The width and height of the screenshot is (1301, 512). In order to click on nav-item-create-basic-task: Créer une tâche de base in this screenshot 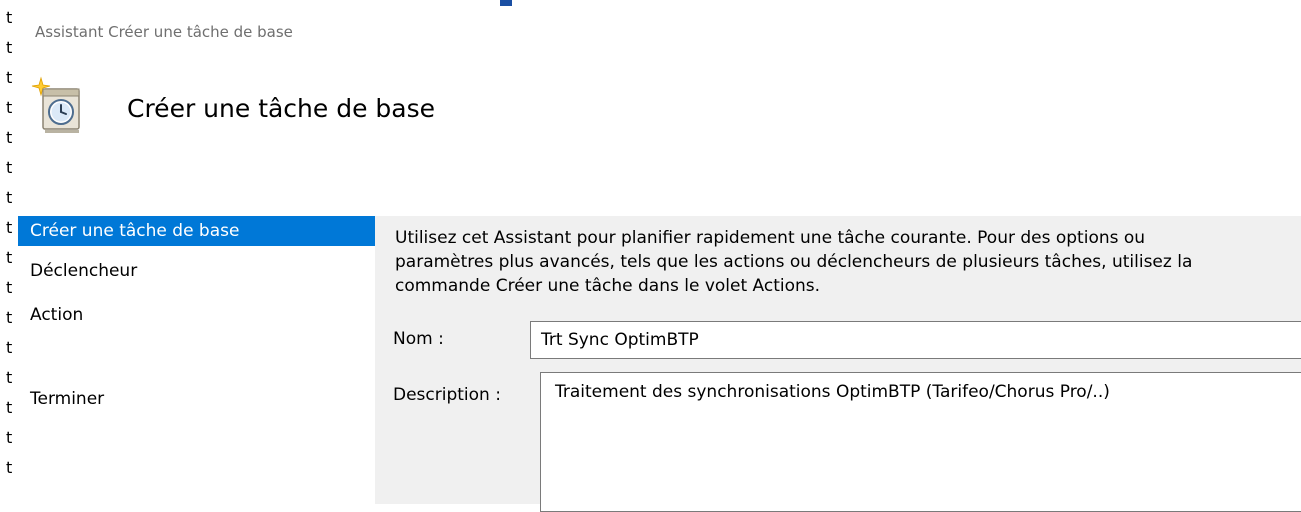, I will do `click(196, 231)`.